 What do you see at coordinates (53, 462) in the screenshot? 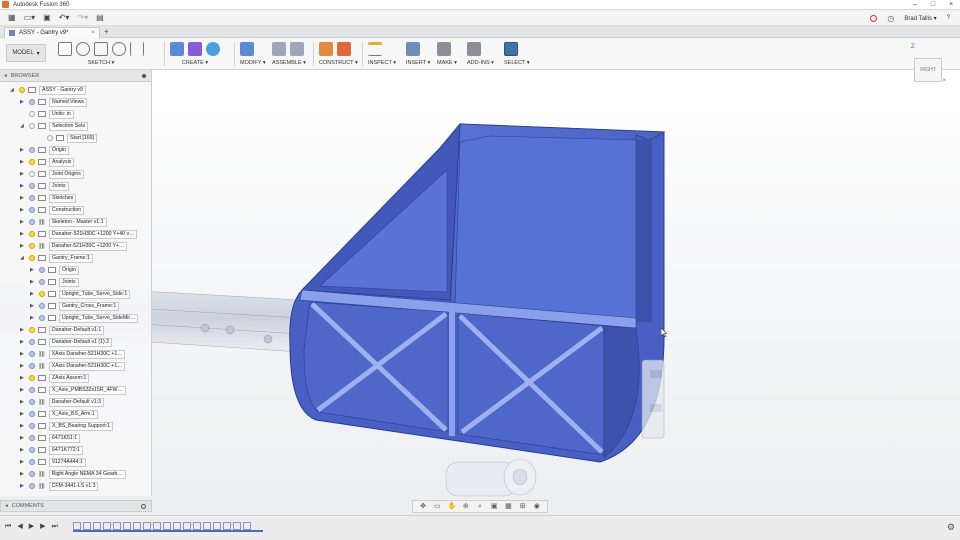
I see `browser-item: ▶ 91274A444:1` at bounding box center [53, 462].